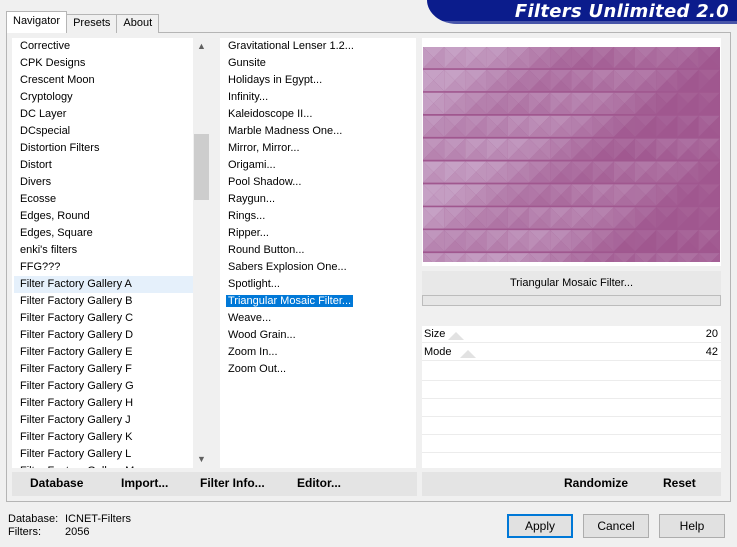 Image resolution: width=737 pixels, height=547 pixels. What do you see at coordinates (201, 46) in the screenshot?
I see `scroll-up-icon: ▲` at bounding box center [201, 46].